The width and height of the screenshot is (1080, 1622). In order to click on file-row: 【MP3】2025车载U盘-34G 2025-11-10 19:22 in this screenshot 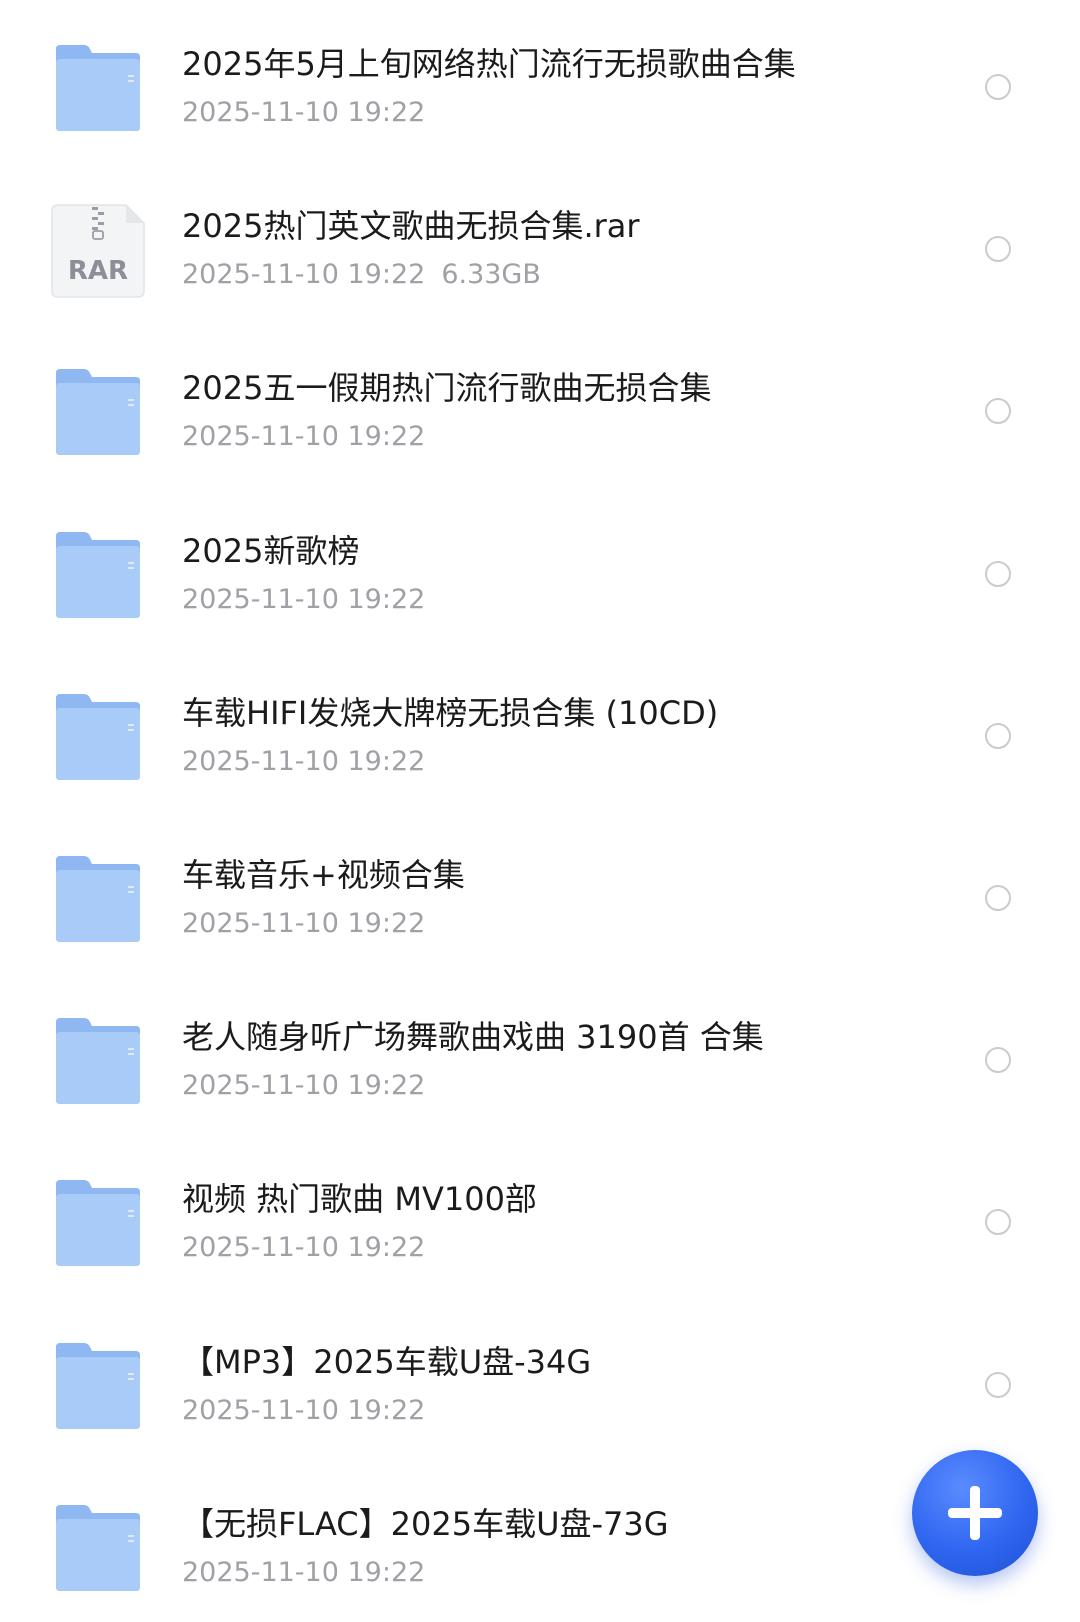, I will do `click(540, 1379)`.